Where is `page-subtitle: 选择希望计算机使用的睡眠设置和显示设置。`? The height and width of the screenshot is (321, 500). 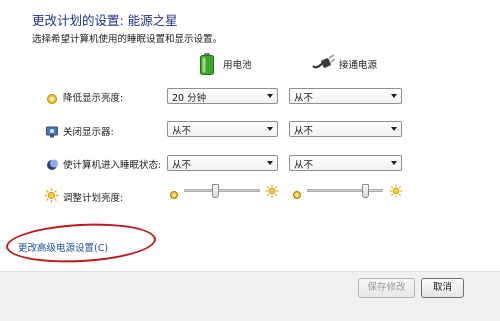 page-subtitle: 选择希望计算机使用的睡眠设置和显示设置。 is located at coordinates (127, 39).